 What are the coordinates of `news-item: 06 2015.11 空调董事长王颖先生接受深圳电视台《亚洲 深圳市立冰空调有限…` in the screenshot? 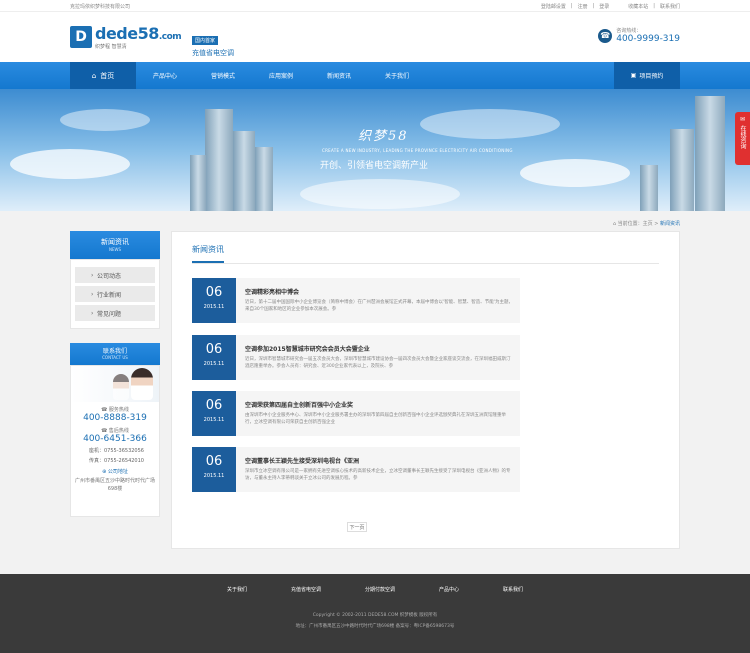 It's located at (356, 469).